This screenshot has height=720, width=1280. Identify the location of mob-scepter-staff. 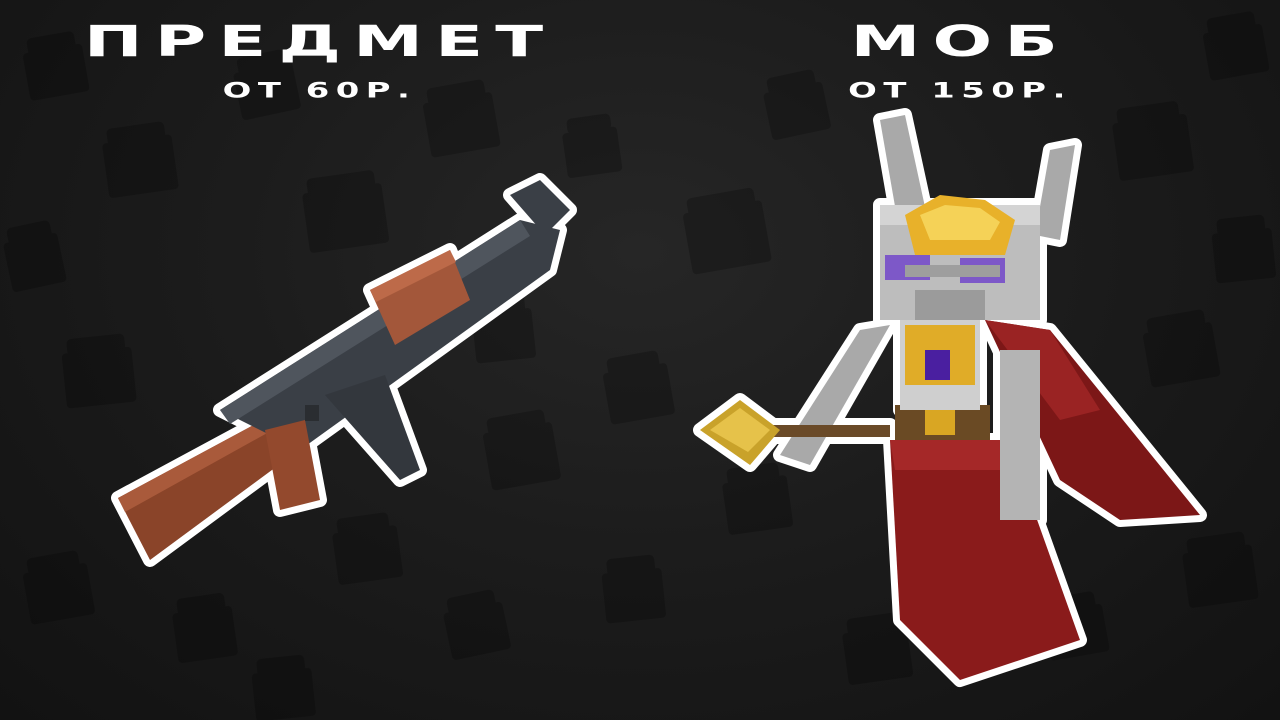
(825, 431).